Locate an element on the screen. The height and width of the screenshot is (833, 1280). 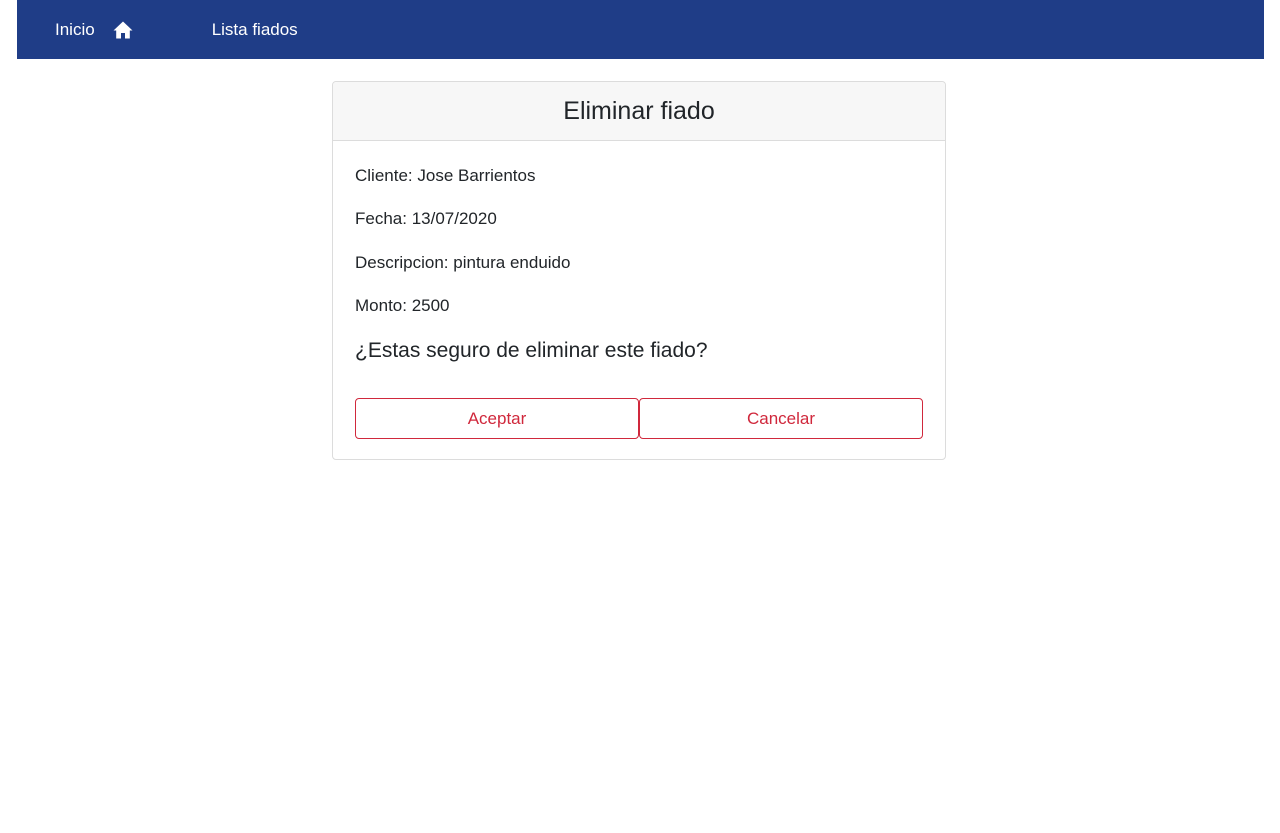
card-header: Eliminar fiado is located at coordinates (639, 111).